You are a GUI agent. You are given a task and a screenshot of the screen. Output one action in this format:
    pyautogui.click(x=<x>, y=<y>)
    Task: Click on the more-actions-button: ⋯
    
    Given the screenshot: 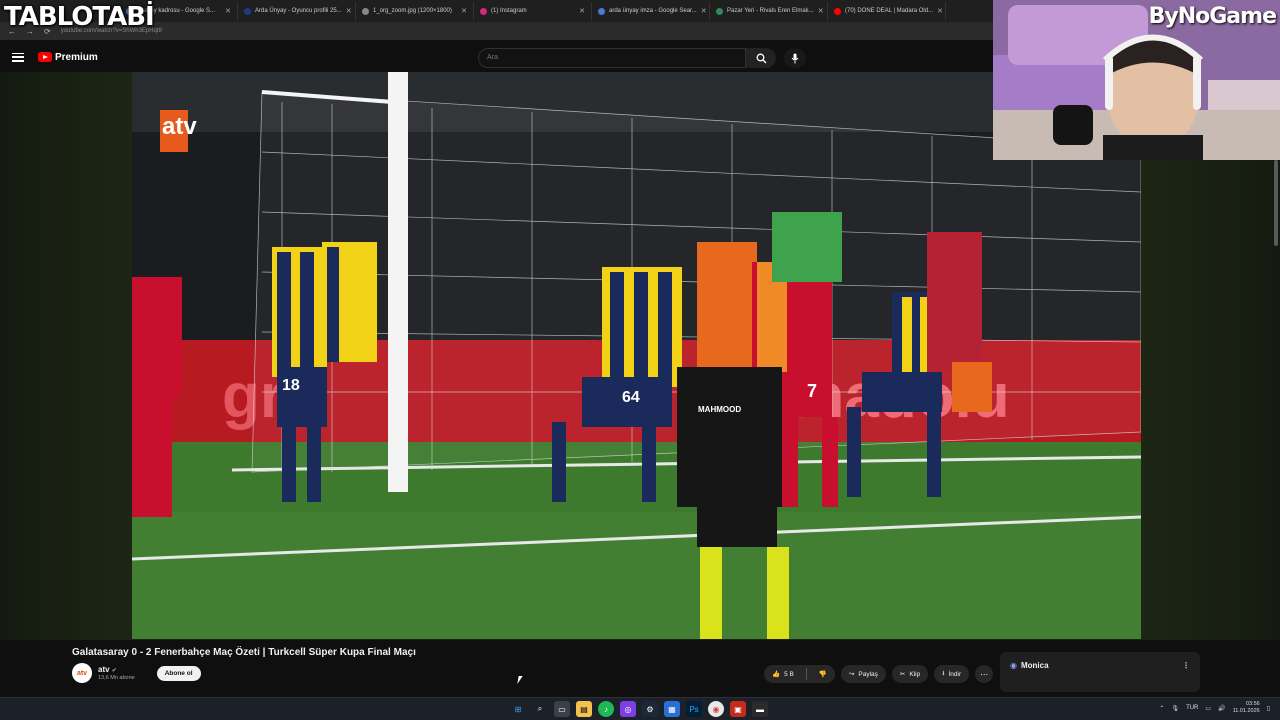 What is the action you would take?
    pyautogui.click(x=984, y=674)
    